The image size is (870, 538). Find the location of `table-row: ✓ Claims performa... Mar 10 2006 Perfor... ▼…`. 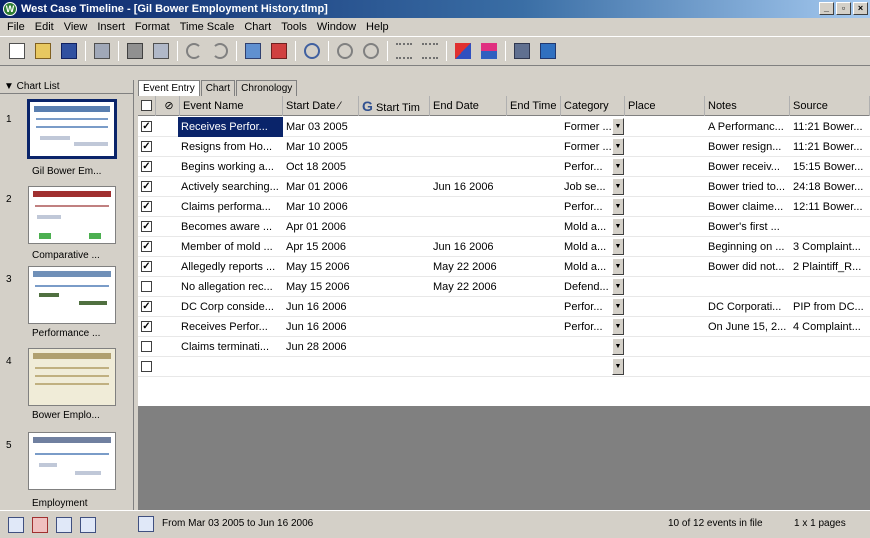

table-row: ✓ Claims performa... Mar 10 2006 Perfor... ▼… is located at coordinates (504, 207).